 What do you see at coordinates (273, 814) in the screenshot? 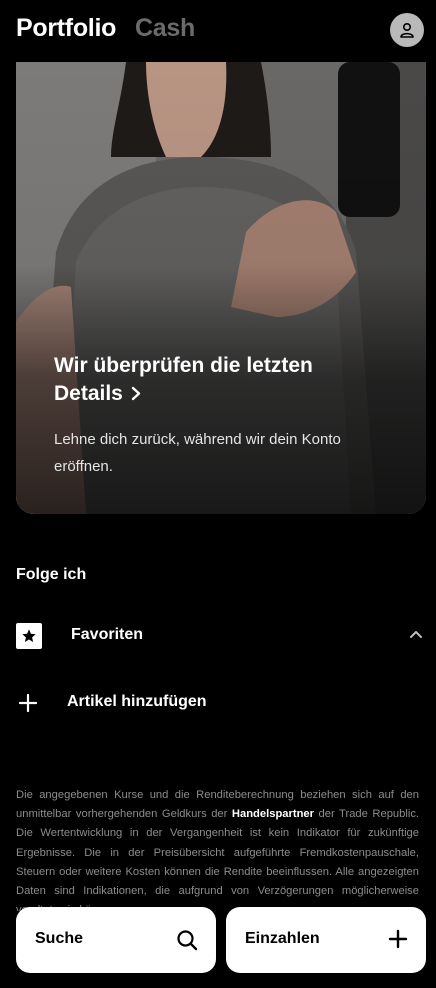
I see `handelspartner-link: Handelspartner` at bounding box center [273, 814].